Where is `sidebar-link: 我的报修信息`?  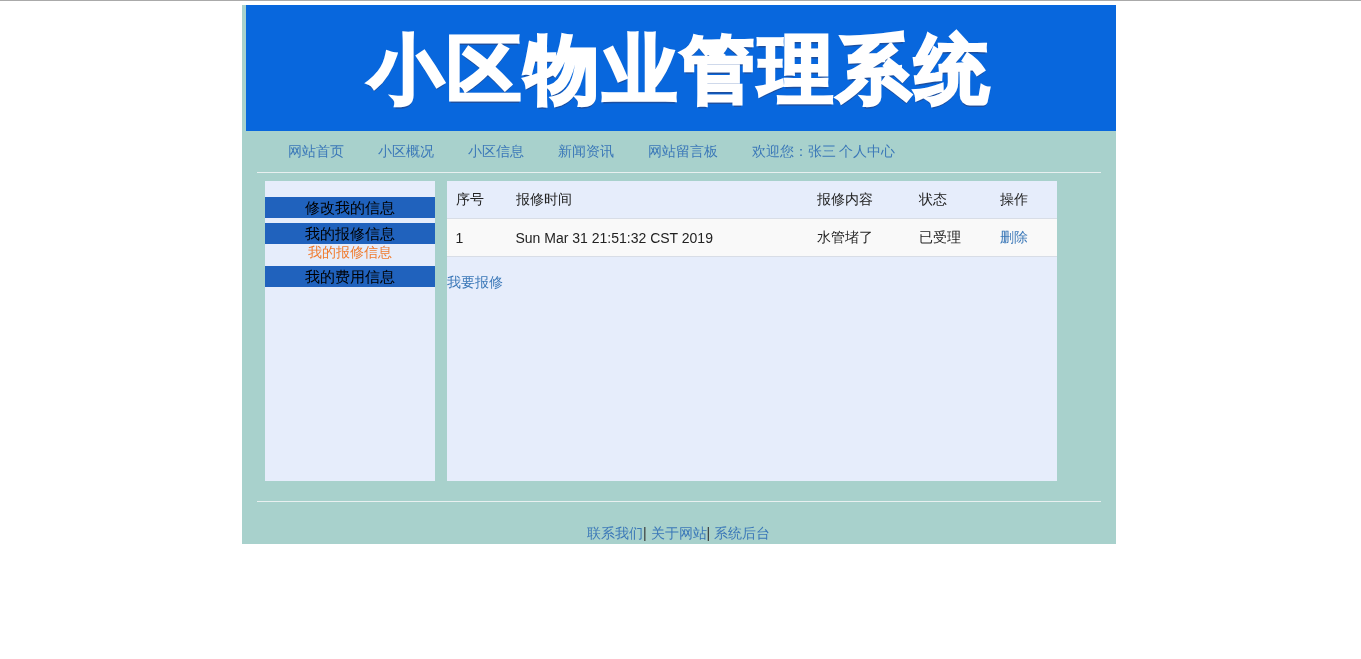 sidebar-link: 我的报修信息 is located at coordinates (349, 252).